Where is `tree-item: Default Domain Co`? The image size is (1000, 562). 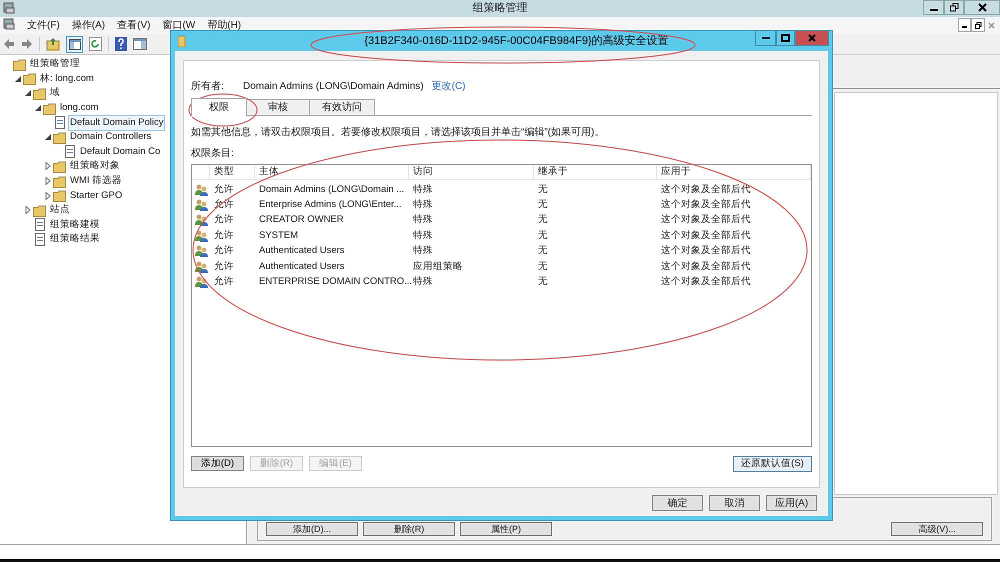
tree-item: Default Domain Co is located at coordinates (120, 152).